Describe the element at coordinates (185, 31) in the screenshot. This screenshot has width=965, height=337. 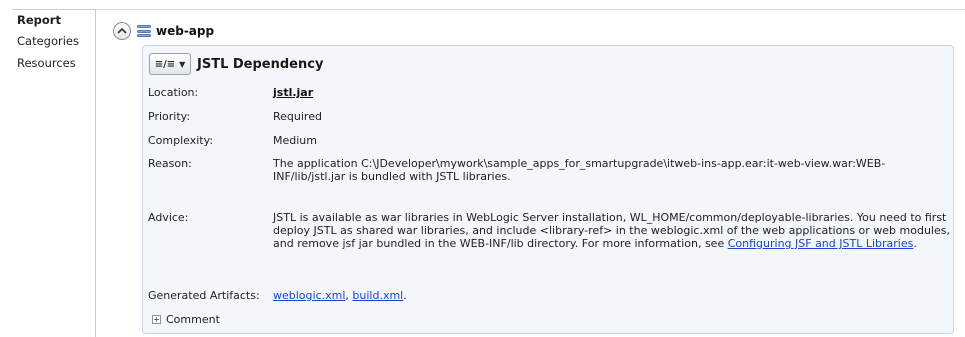
I see `app-name: web-app` at that location.